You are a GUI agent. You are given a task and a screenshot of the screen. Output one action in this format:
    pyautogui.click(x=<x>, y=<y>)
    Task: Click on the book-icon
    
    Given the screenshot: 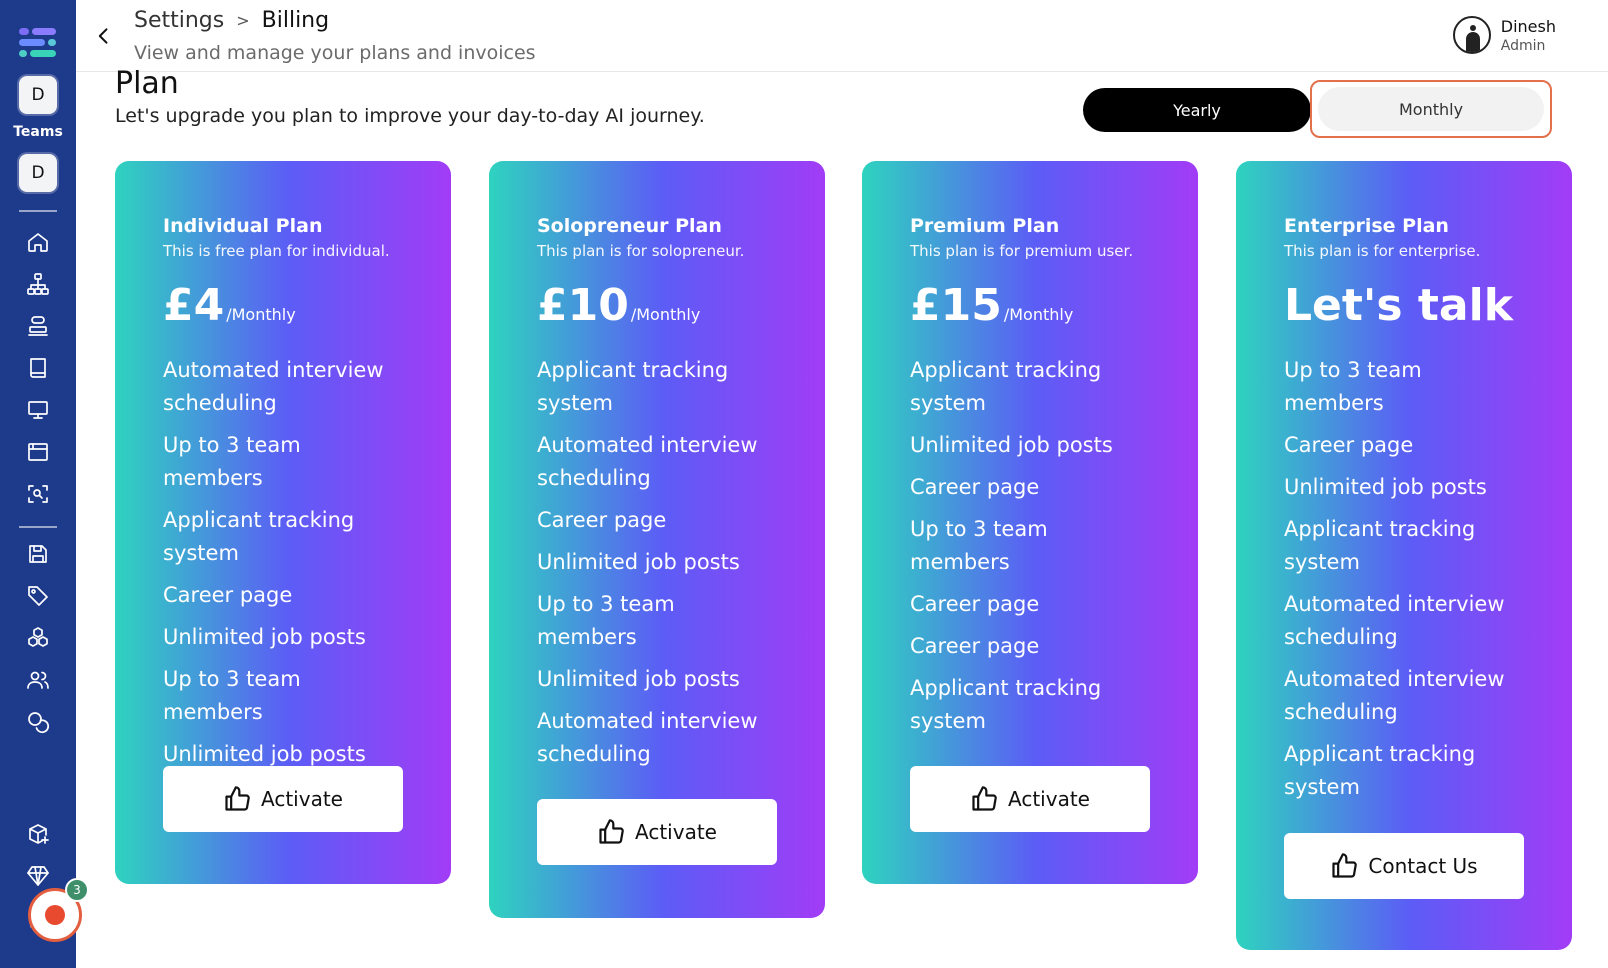 What is the action you would take?
    pyautogui.click(x=38, y=368)
    